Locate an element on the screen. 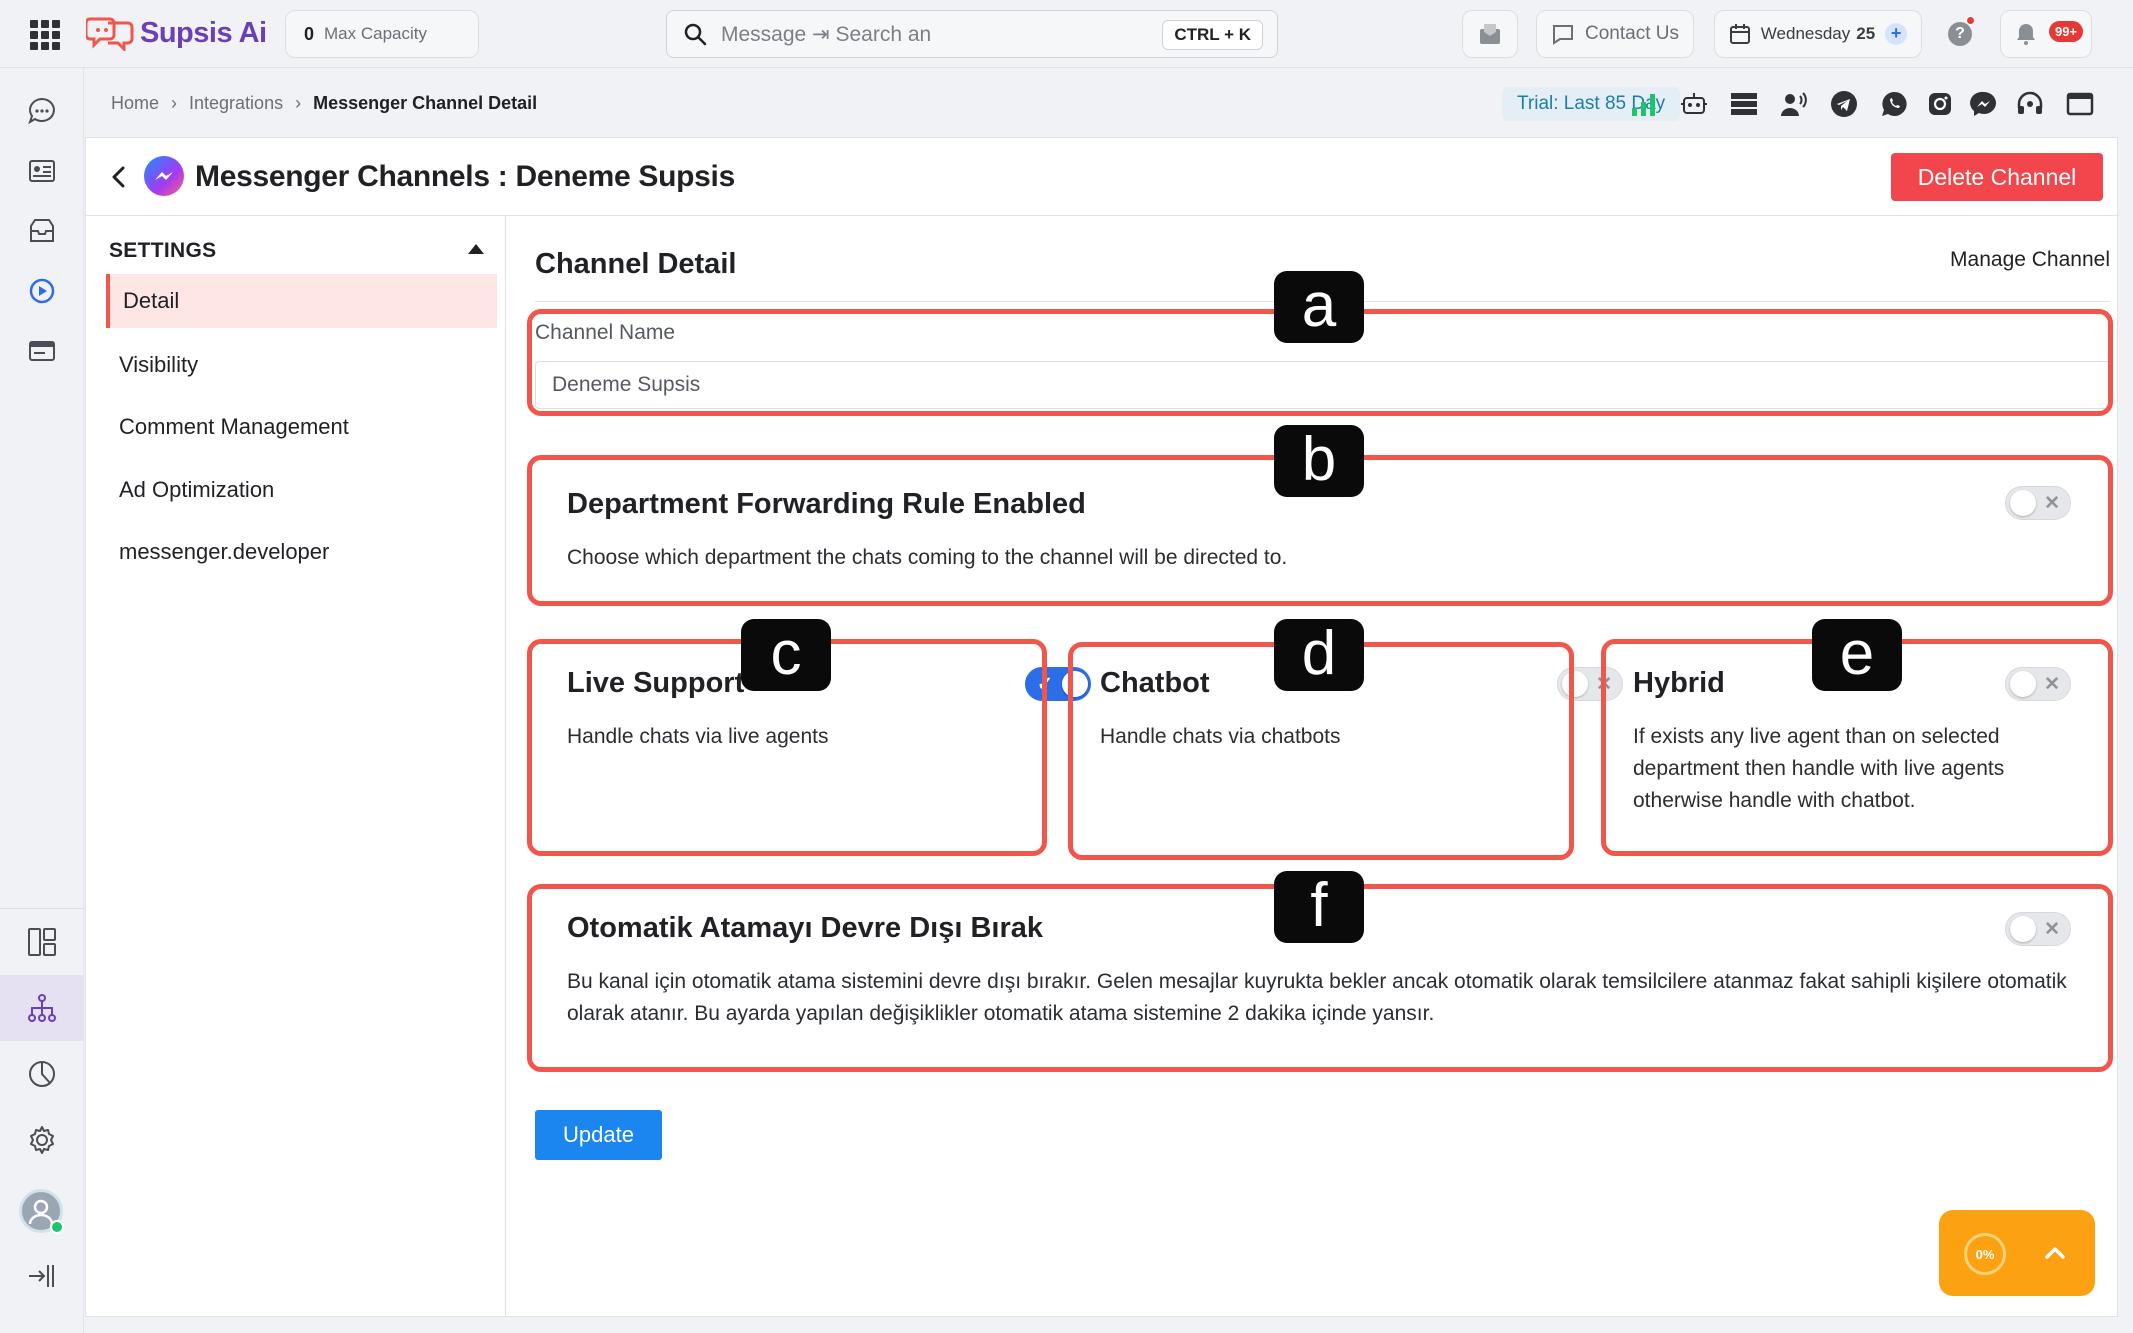 The height and width of the screenshot is (1333, 2133). annotation-label-b: b is located at coordinates (1319, 461).